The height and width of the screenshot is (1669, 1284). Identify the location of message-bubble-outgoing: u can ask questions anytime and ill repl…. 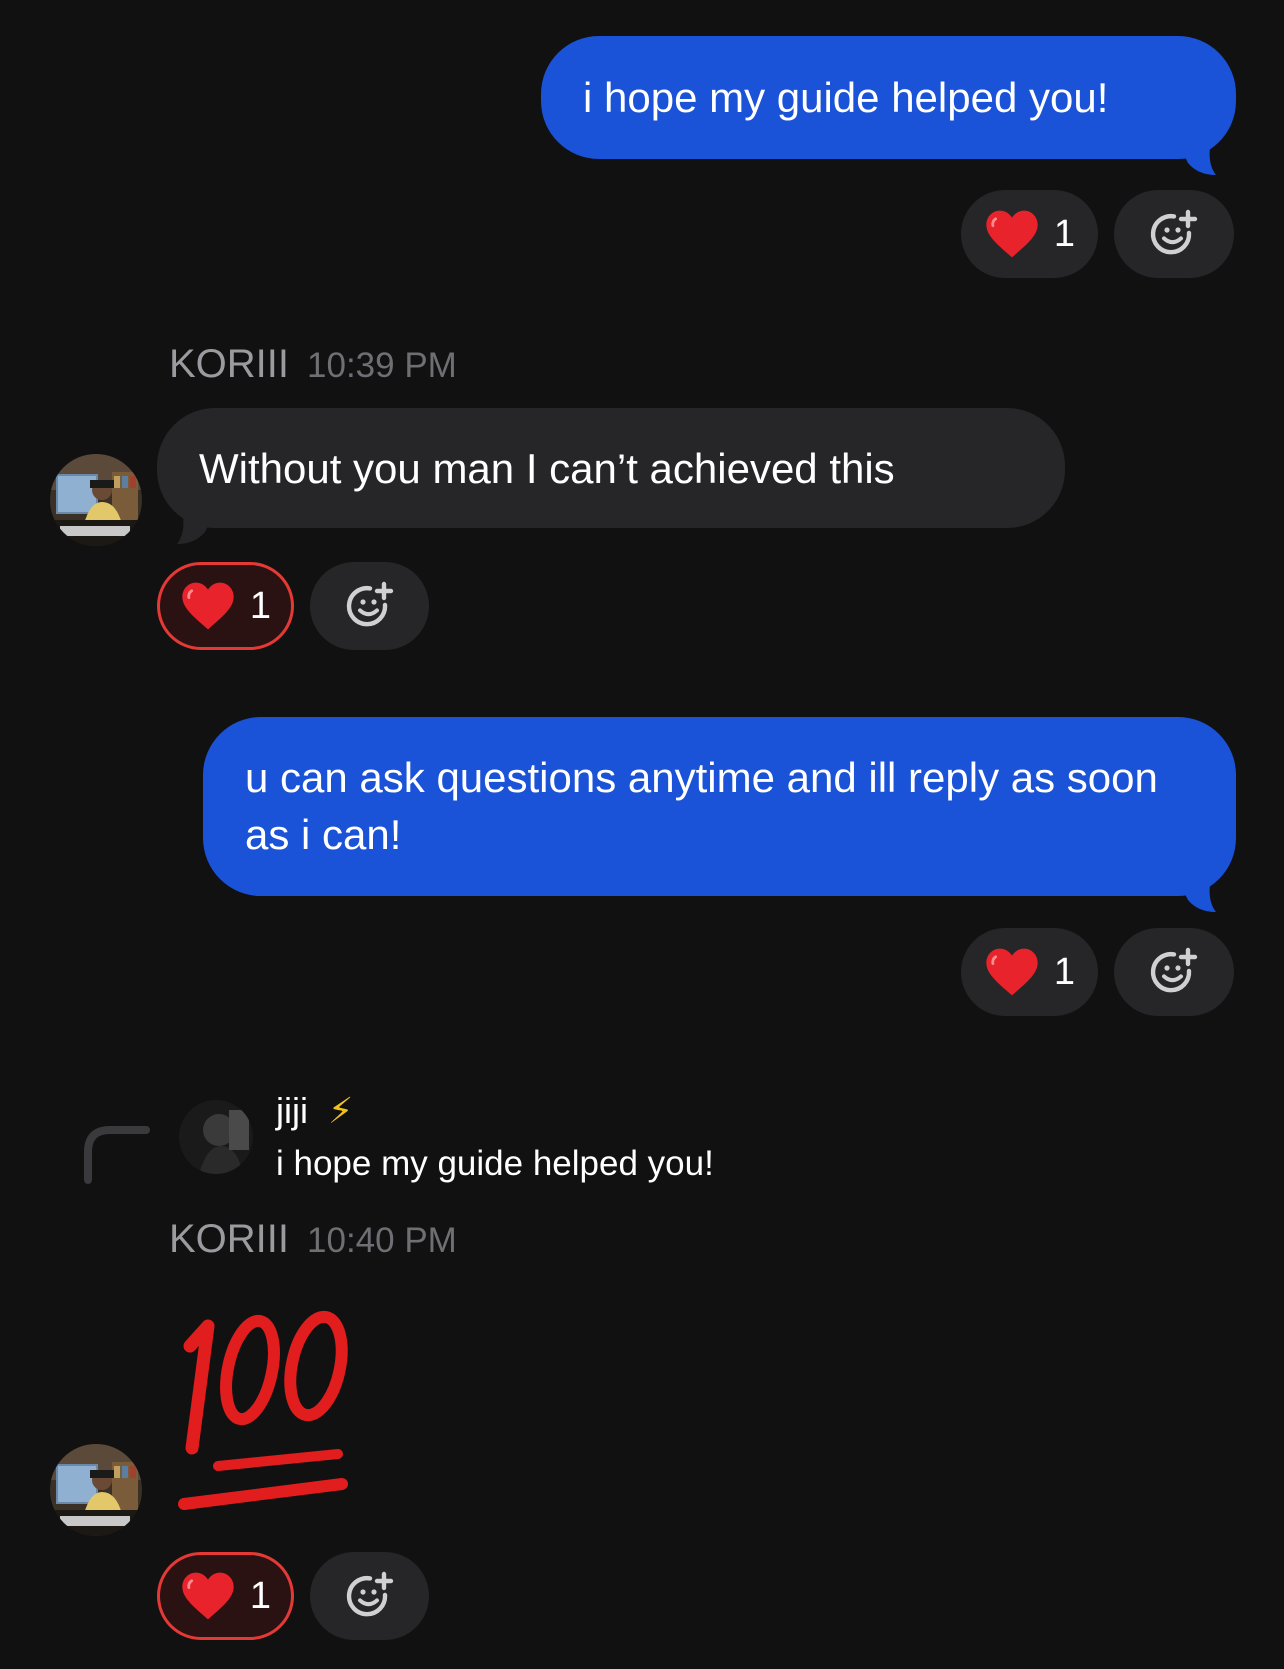
(719, 814).